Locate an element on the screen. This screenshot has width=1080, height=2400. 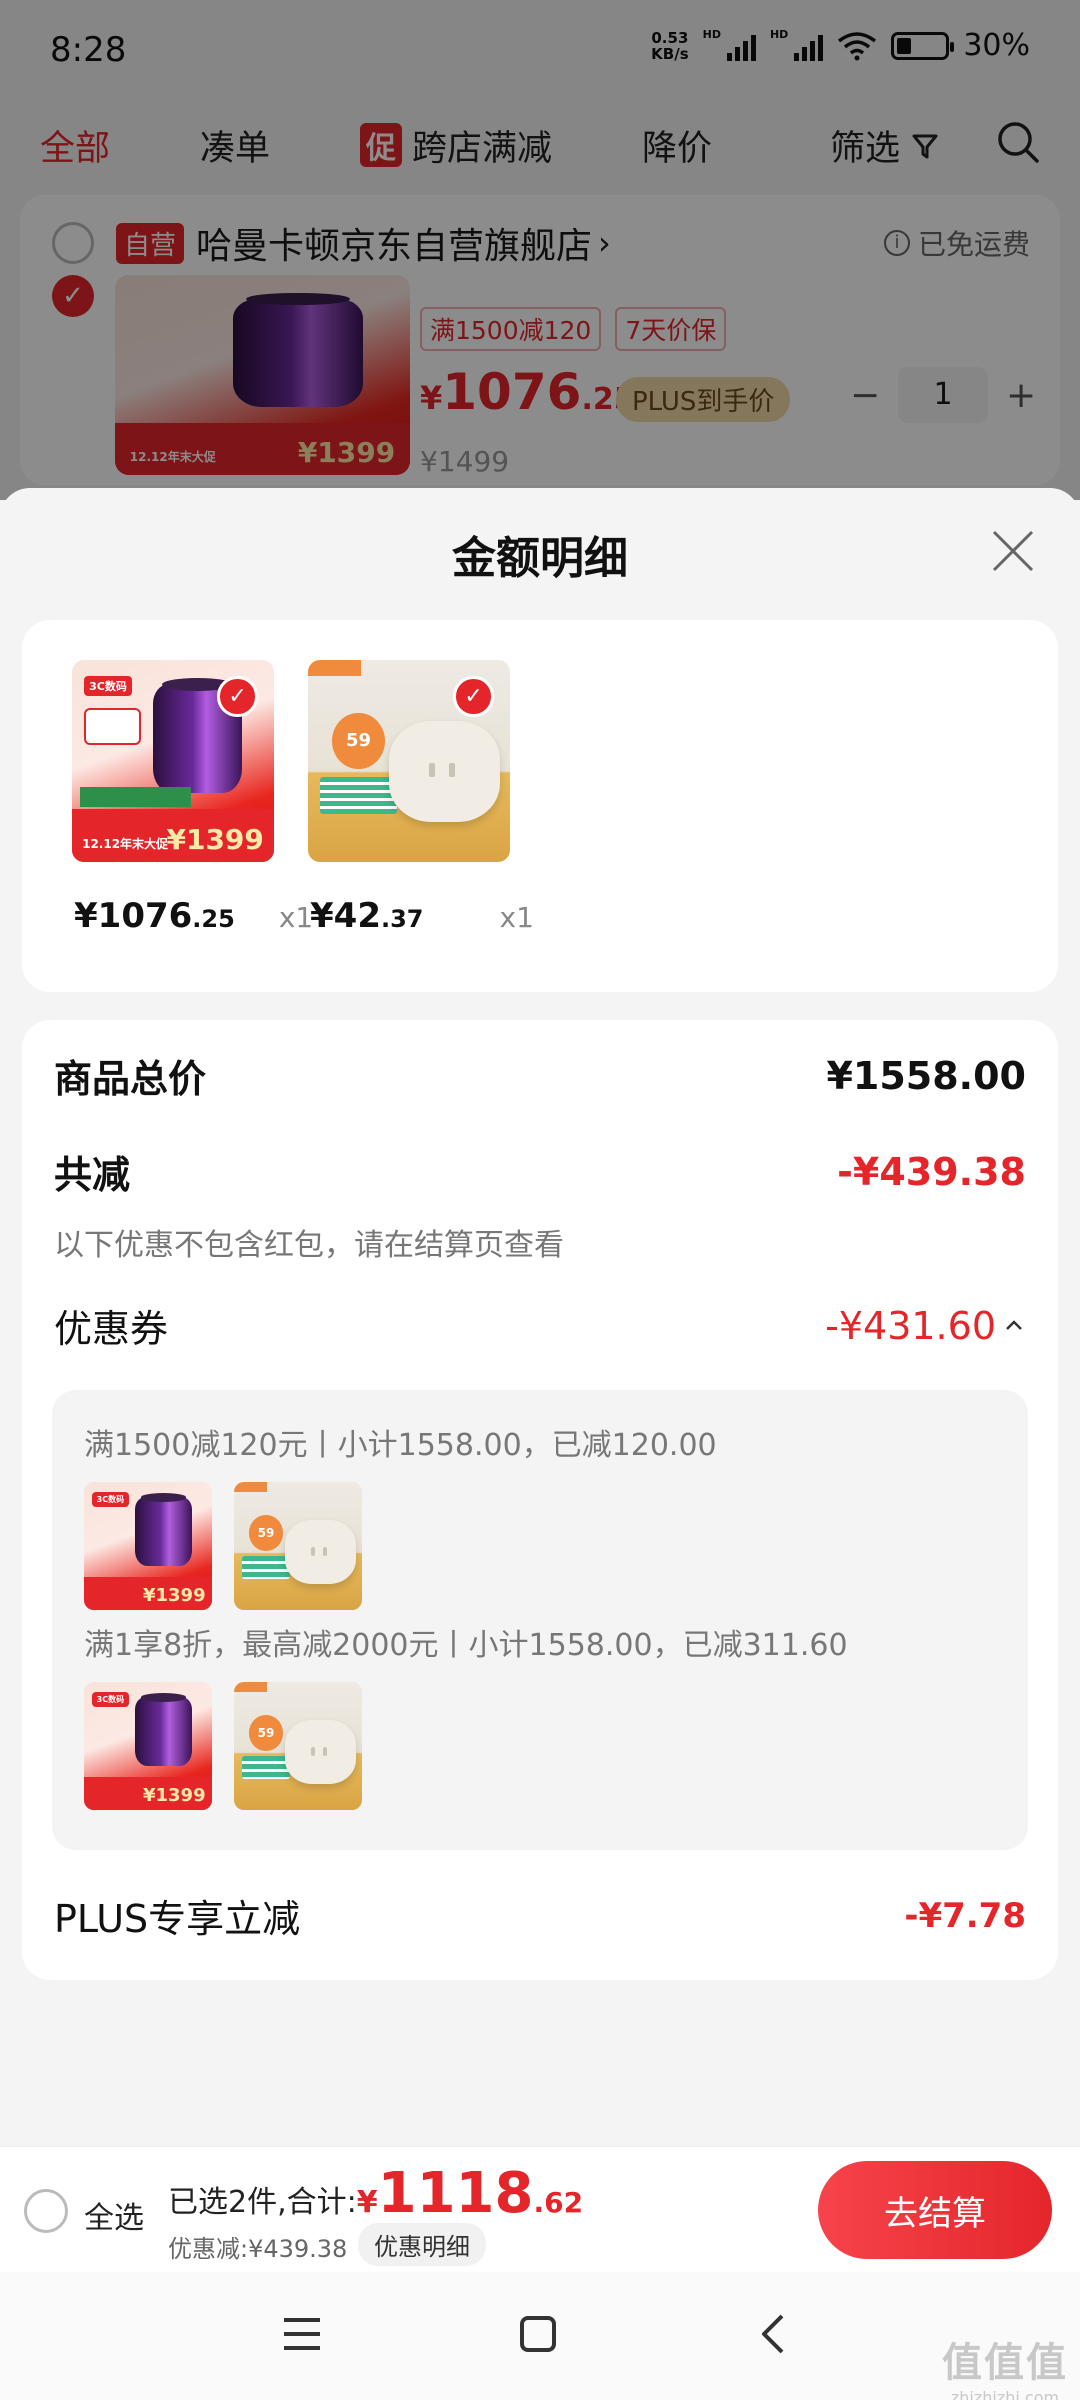
coupon-line: 满1500减120元丨小计1558.00，已减120.00 is located at coordinates (400, 1445).